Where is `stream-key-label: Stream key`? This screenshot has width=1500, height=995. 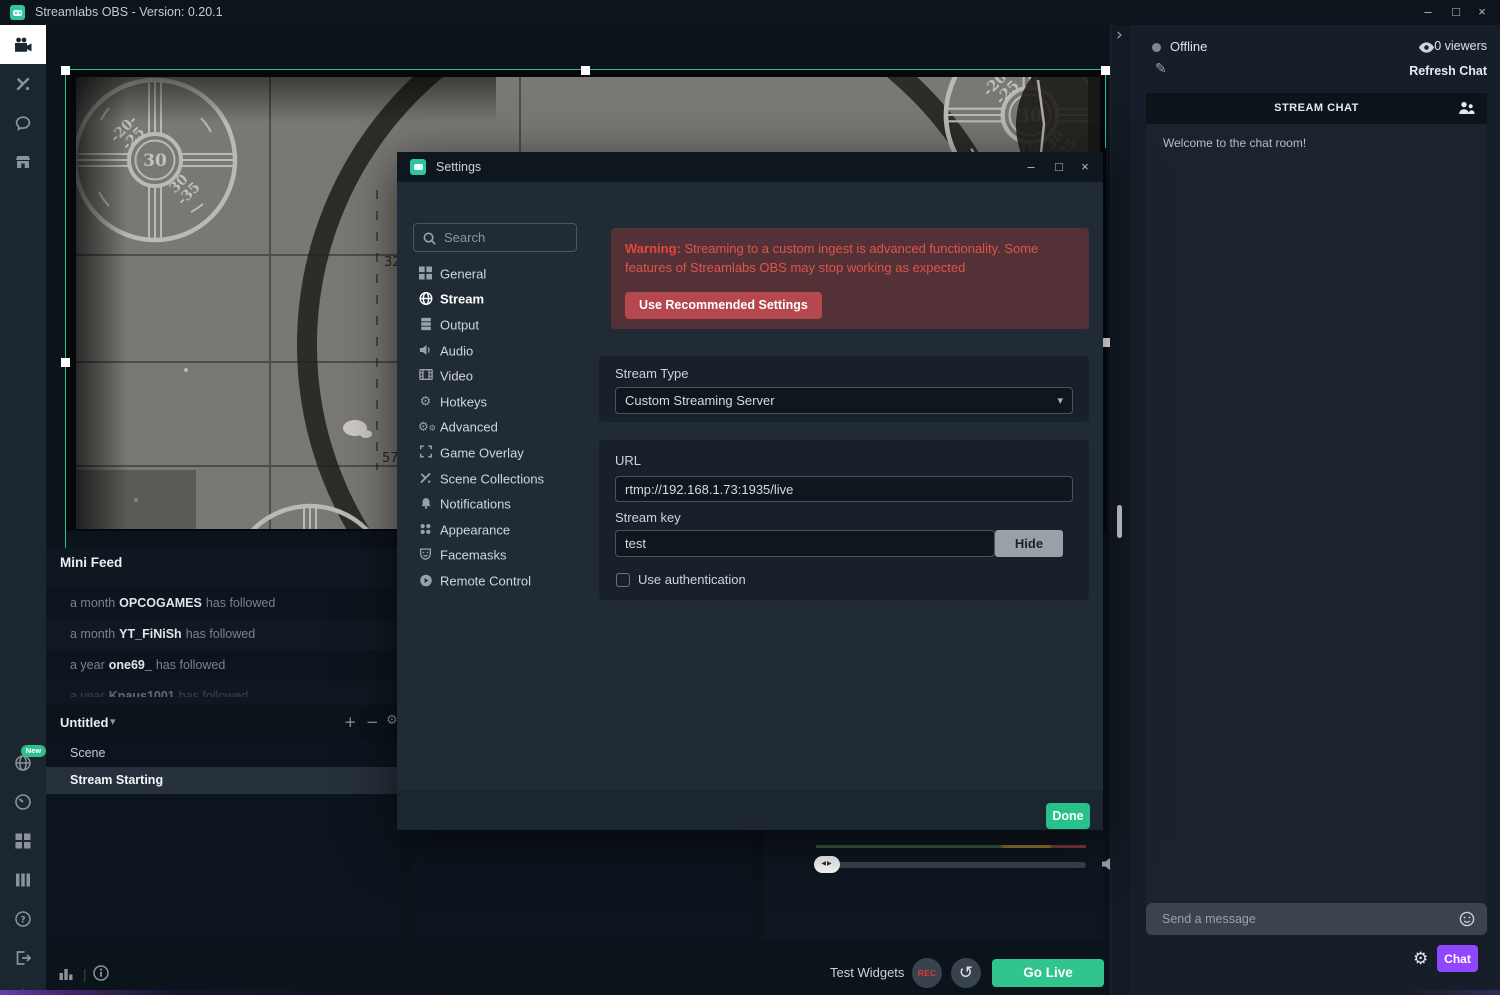
stream-key-label: Stream key is located at coordinates (648, 517).